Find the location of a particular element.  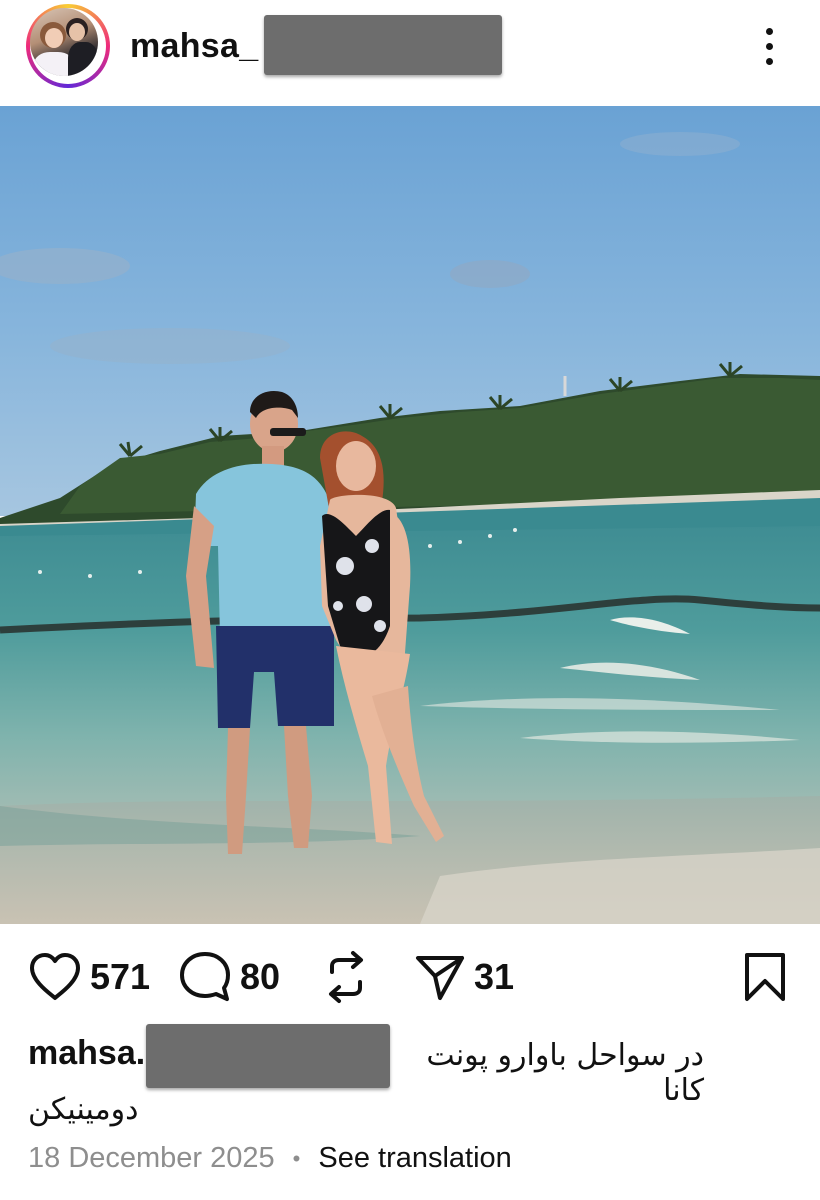

share-button: 31 is located at coordinates (464, 977).